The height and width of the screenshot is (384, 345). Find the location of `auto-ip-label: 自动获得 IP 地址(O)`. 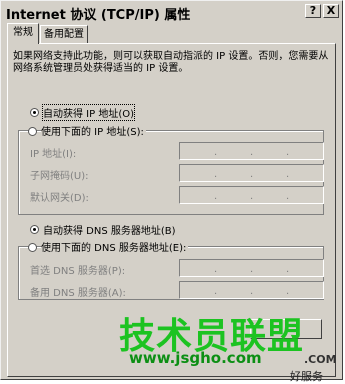

auto-ip-label: 自动获得 IP 地址(O) is located at coordinates (88, 112).